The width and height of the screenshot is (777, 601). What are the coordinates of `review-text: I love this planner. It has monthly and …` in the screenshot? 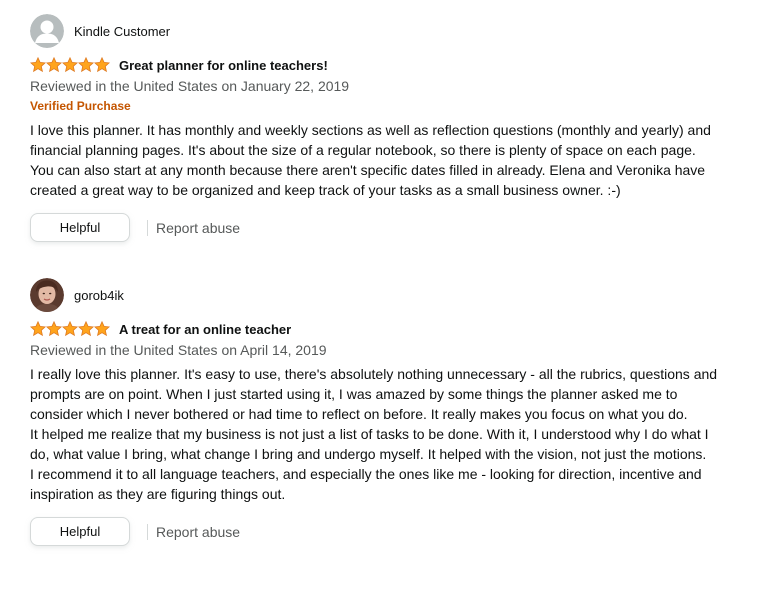 It's located at (375, 160).